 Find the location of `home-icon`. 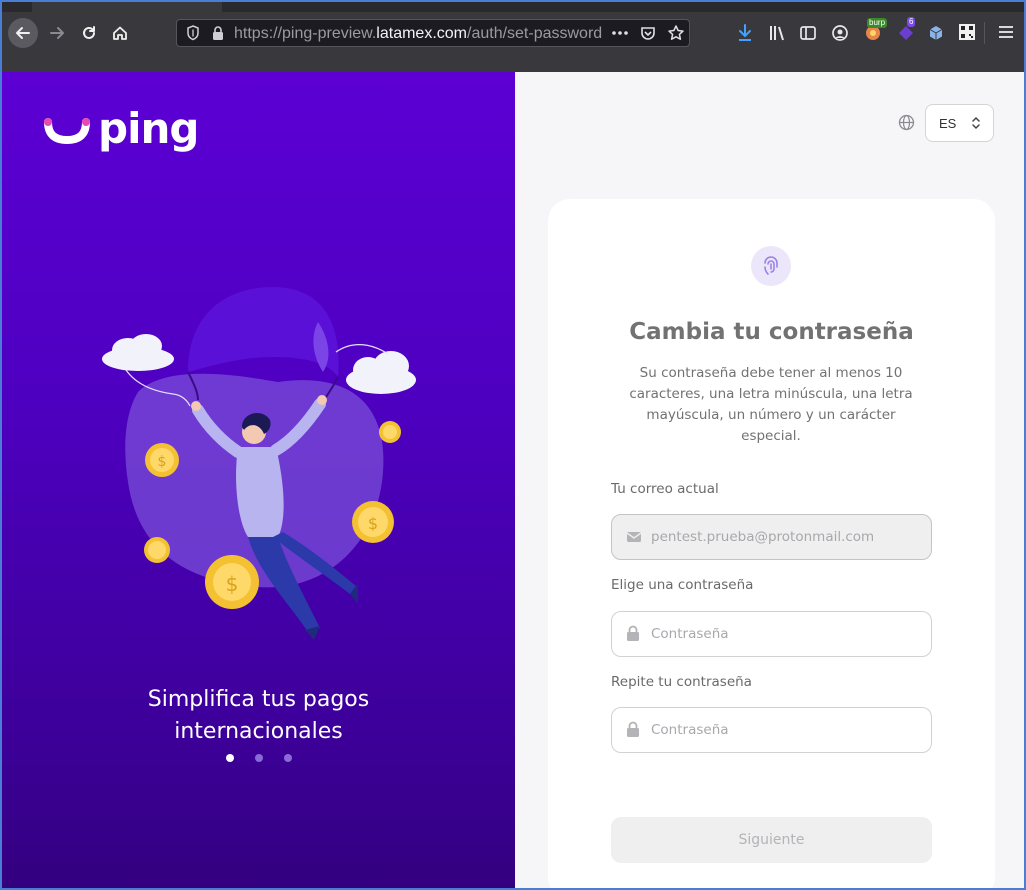

home-icon is located at coordinates (120, 33).